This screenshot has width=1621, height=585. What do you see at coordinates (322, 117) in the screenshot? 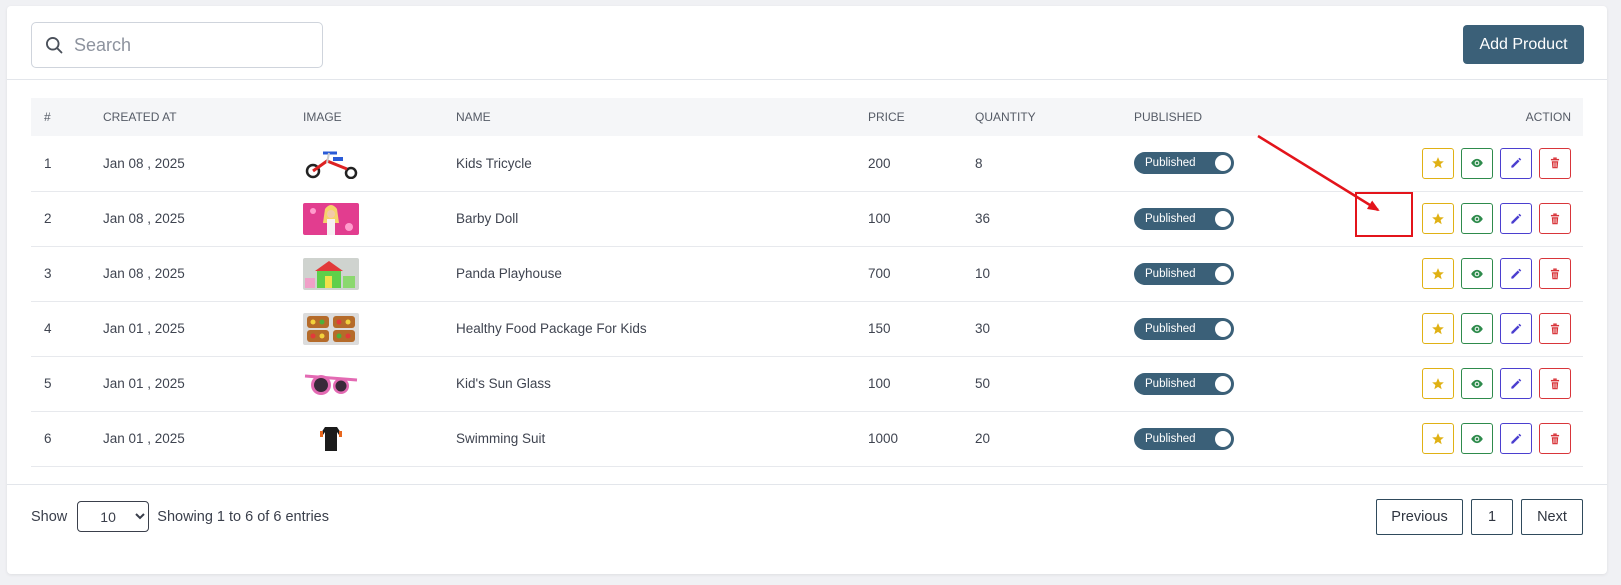
I see `column-header-image: IMAGE` at bounding box center [322, 117].